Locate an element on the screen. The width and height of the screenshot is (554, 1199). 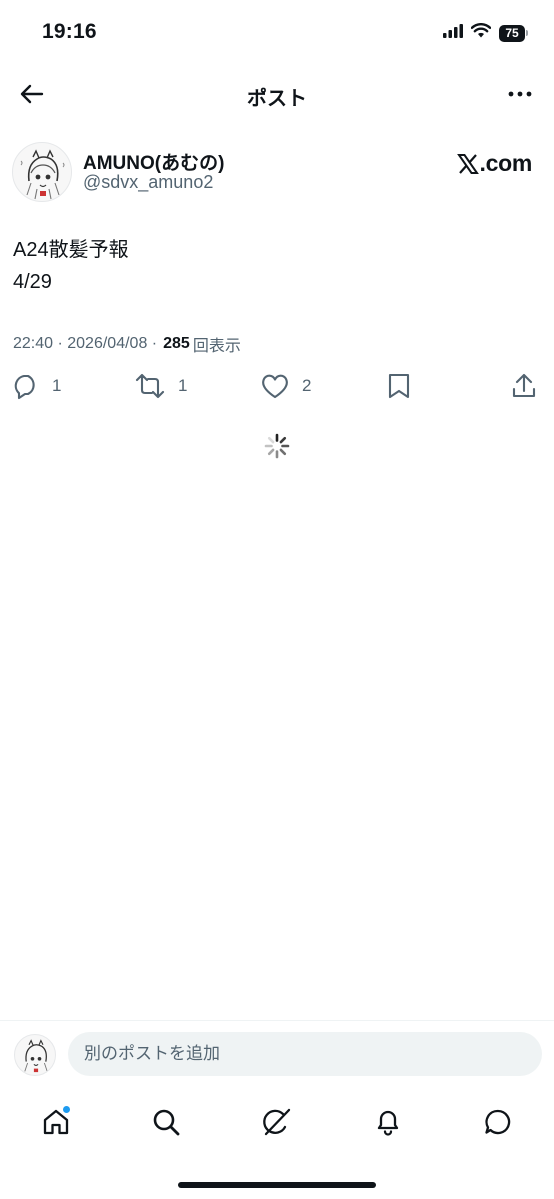
bottom-tab-bar is located at coordinates (277, 1122).